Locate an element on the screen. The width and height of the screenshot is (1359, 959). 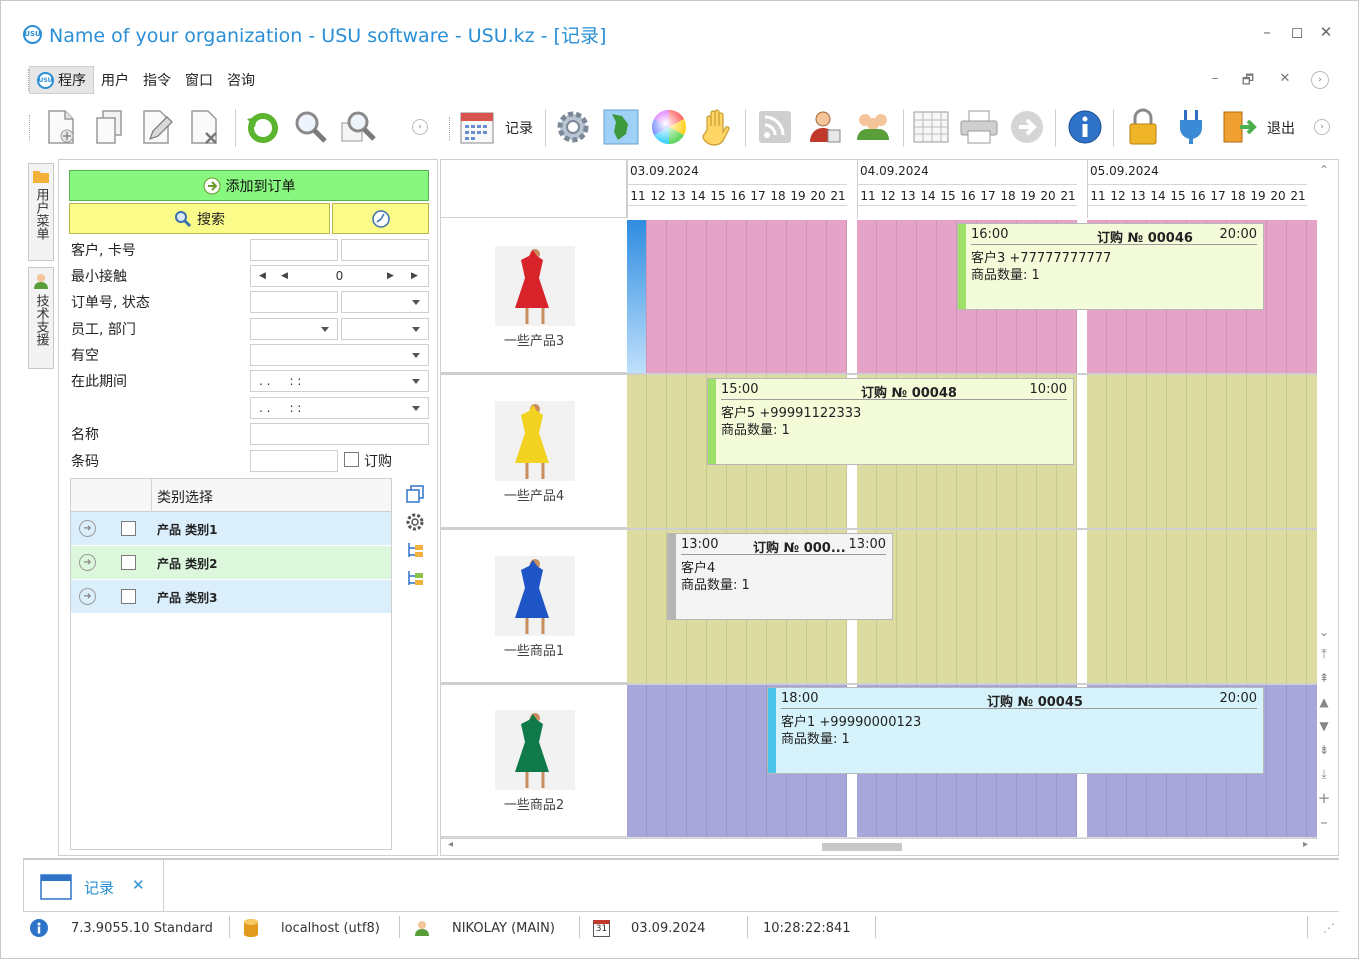
search-button: 搜索 is located at coordinates (199, 218).